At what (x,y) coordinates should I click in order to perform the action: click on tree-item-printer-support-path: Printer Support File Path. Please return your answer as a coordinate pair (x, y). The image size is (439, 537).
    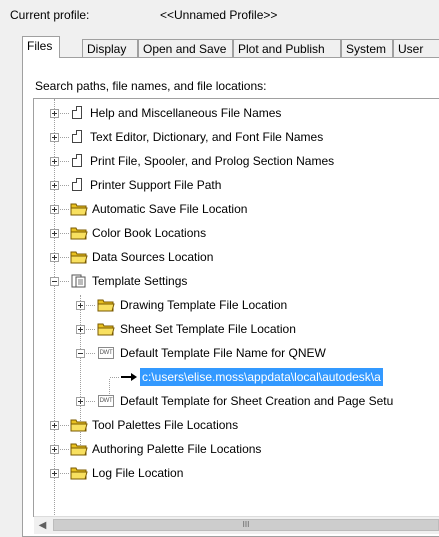
    Looking at the image, I should click on (236, 185).